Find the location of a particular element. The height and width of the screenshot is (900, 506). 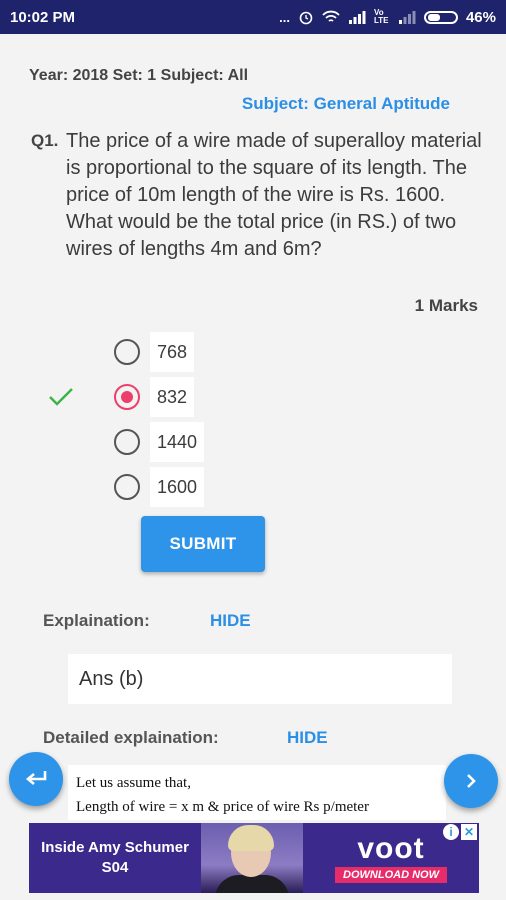

radio-button-selected is located at coordinates (127, 397).